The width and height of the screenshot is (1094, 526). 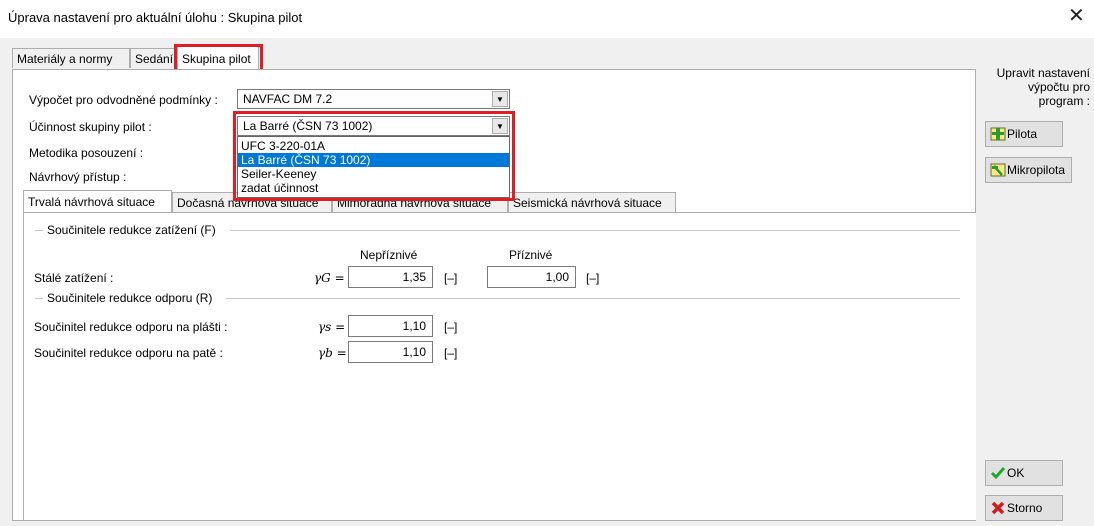 What do you see at coordinates (131, 230) in the screenshot?
I see `load-group-title: Součinitele redukce zatížení (F)` at bounding box center [131, 230].